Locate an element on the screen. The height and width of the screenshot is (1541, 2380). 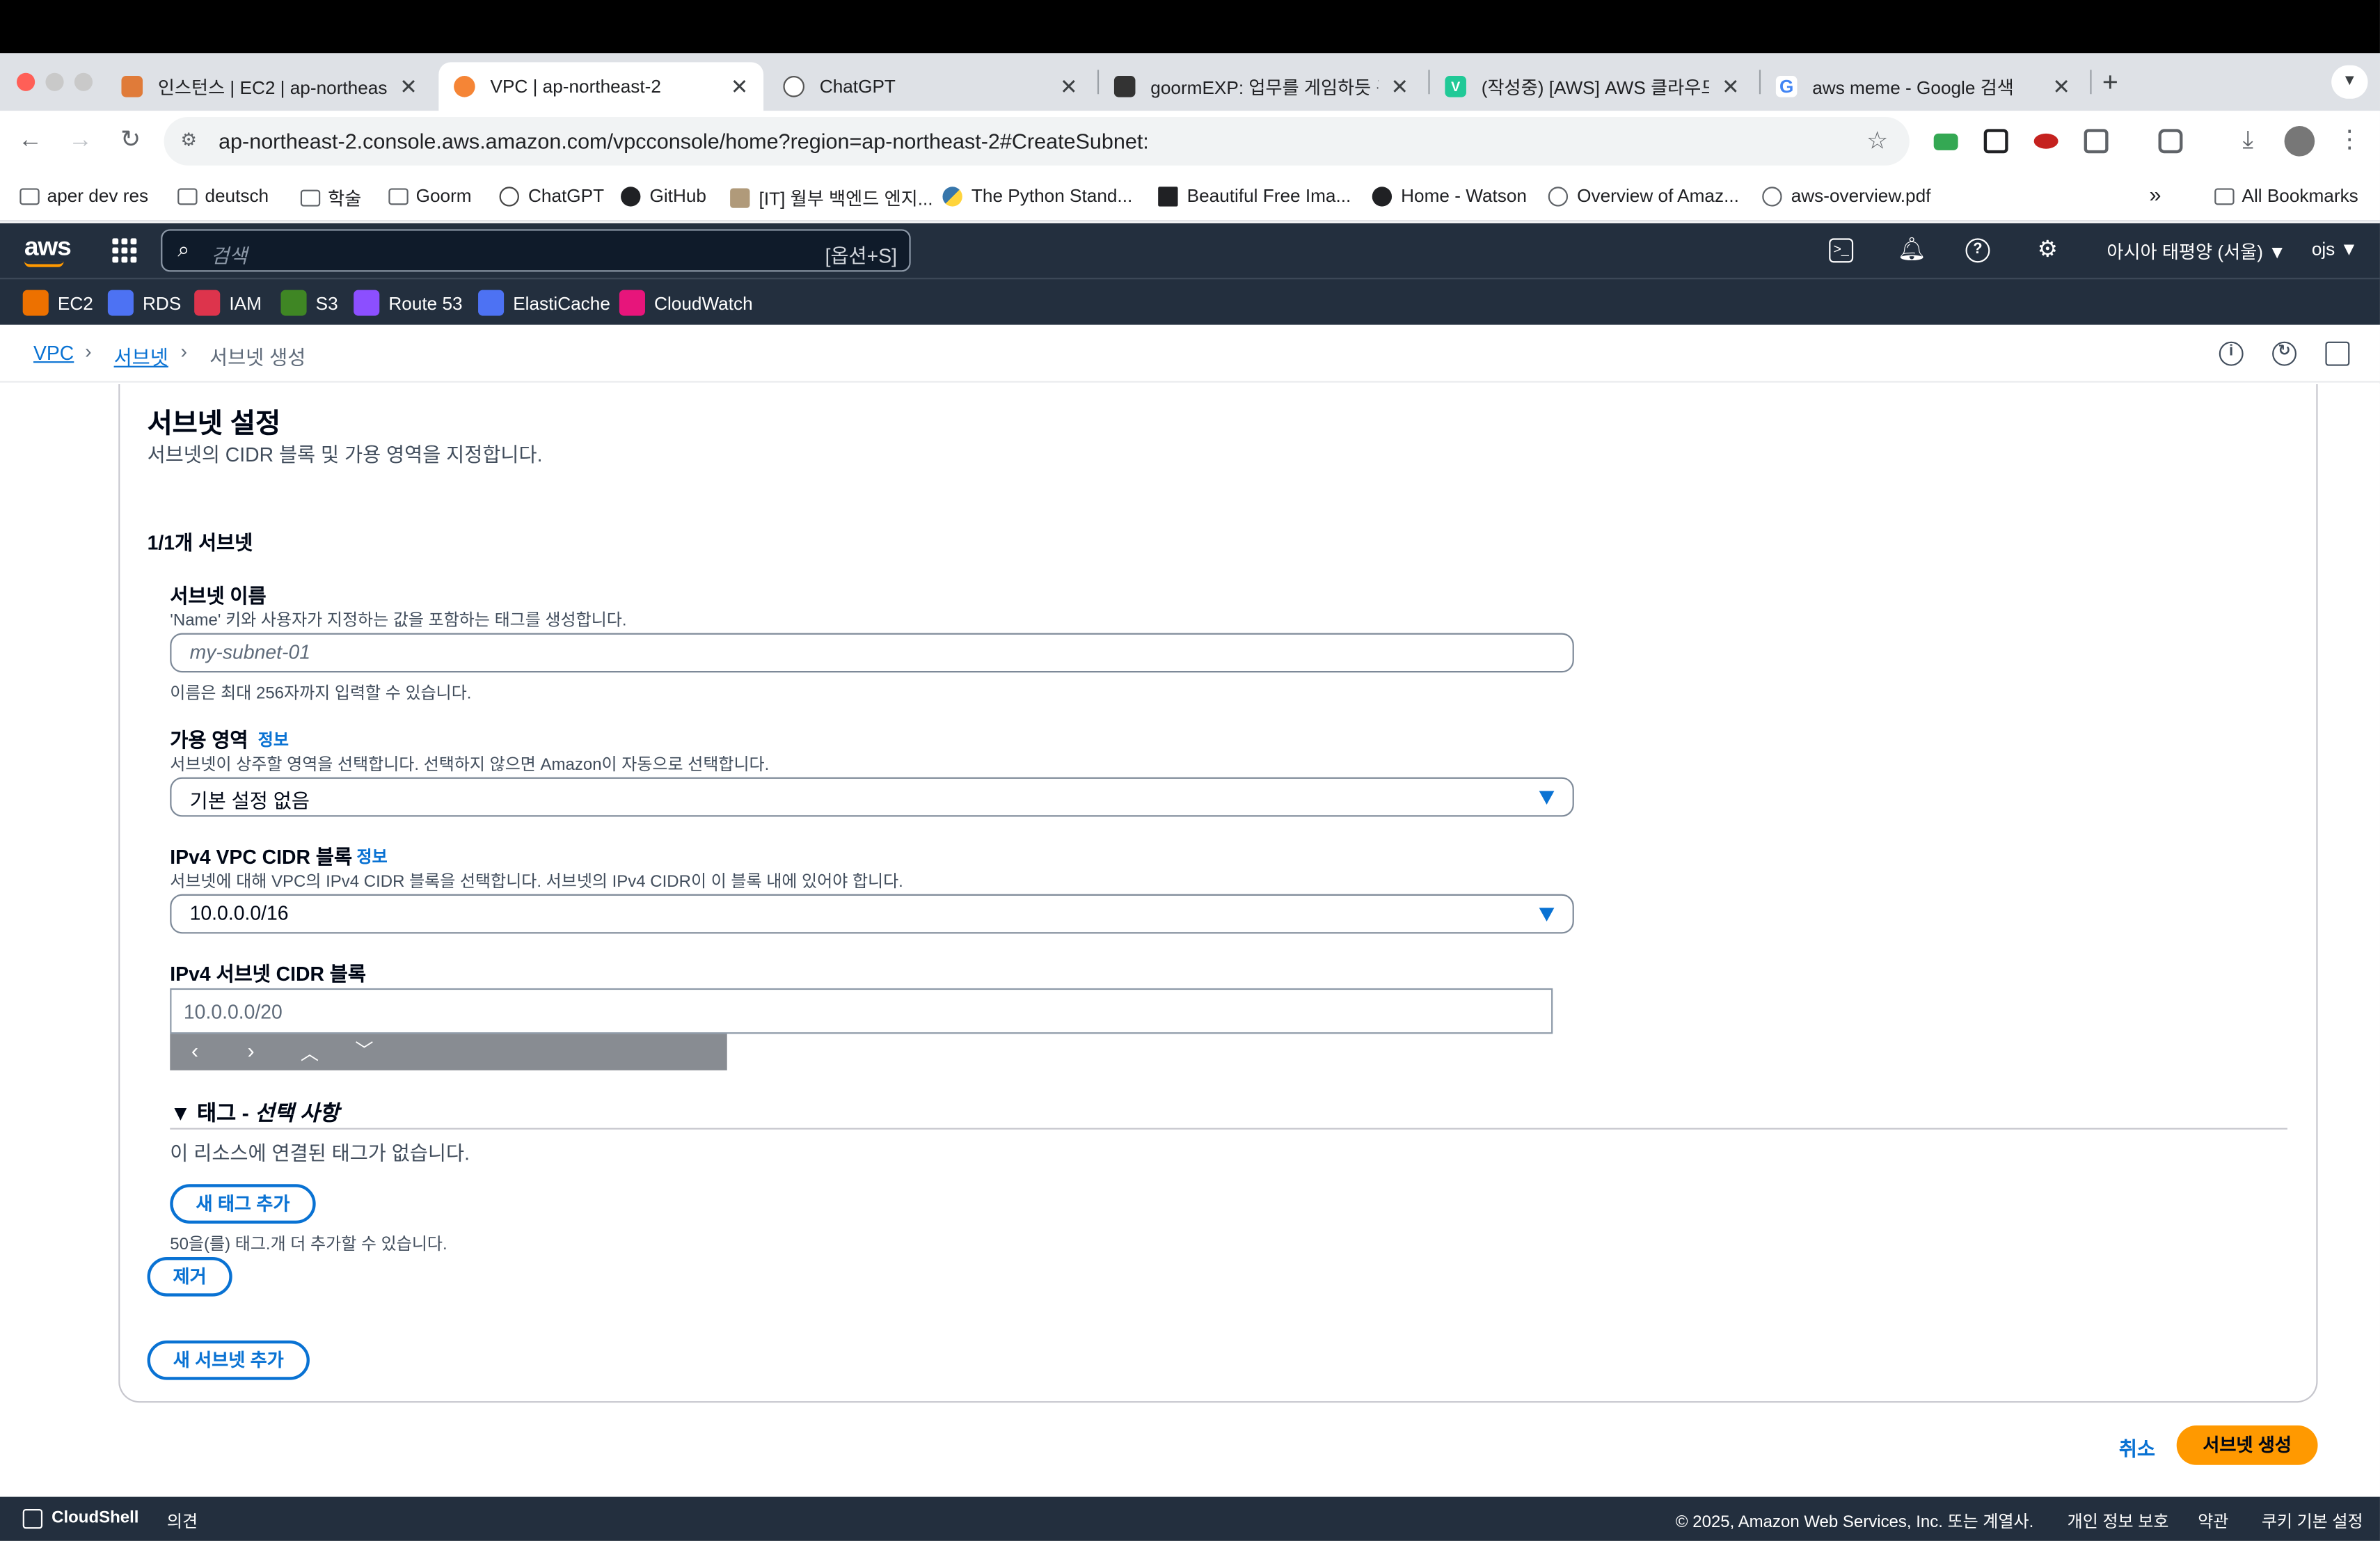
aws-logo: aws is located at coordinates (48, 247).